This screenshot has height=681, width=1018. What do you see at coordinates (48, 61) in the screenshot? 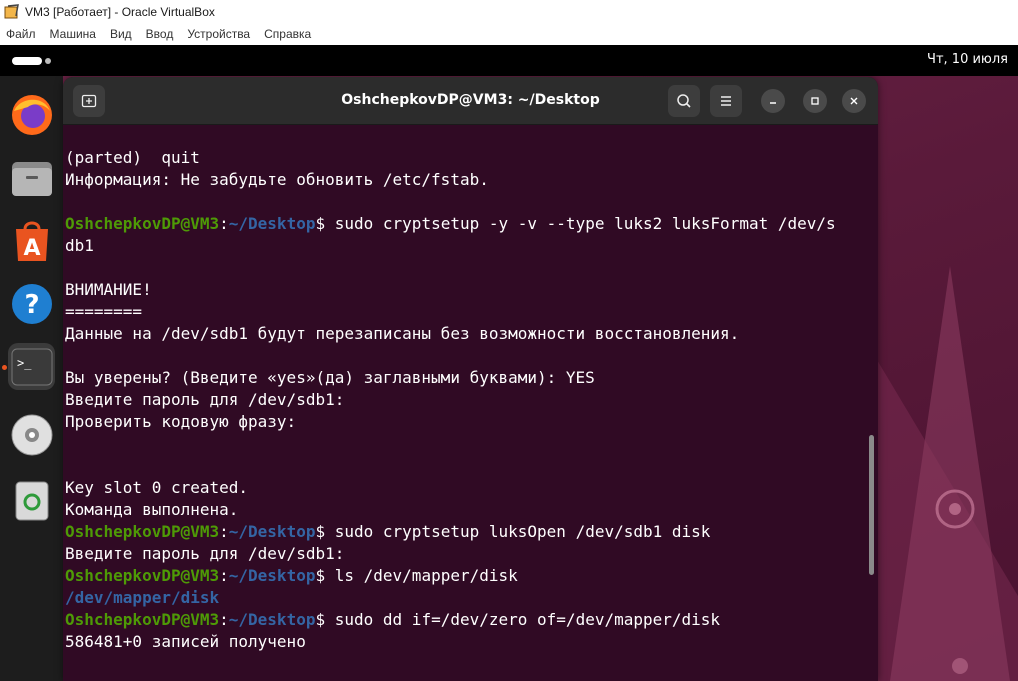
I see `workspace-dot` at bounding box center [48, 61].